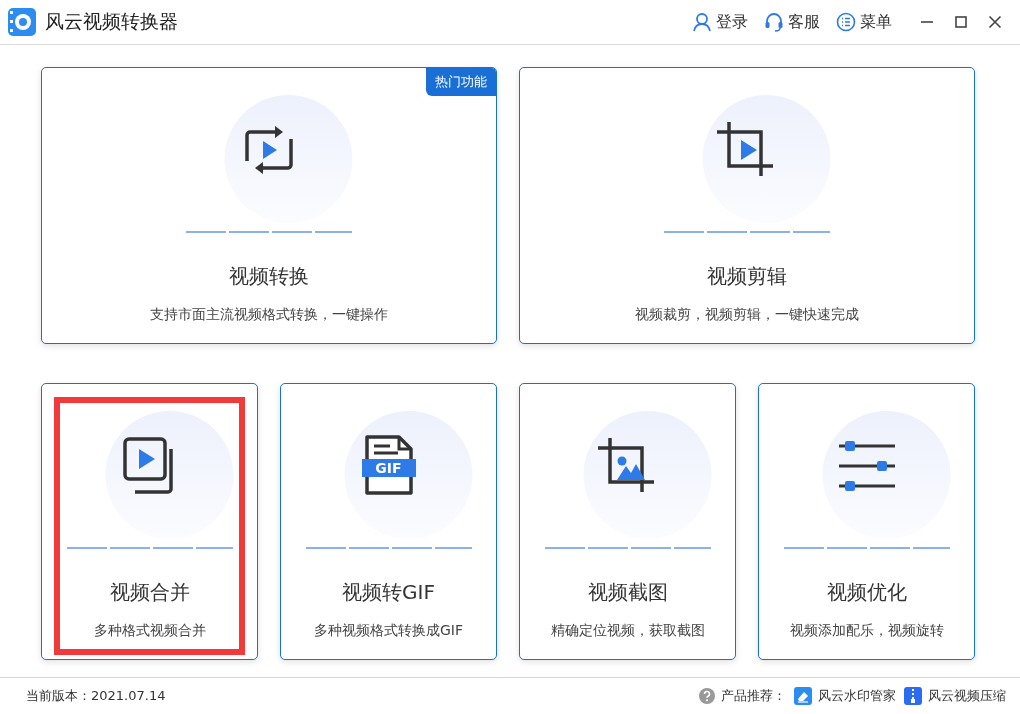 This screenshot has width=1020, height=714. What do you see at coordinates (269, 276) in the screenshot?
I see `card-title: 视频转换` at bounding box center [269, 276].